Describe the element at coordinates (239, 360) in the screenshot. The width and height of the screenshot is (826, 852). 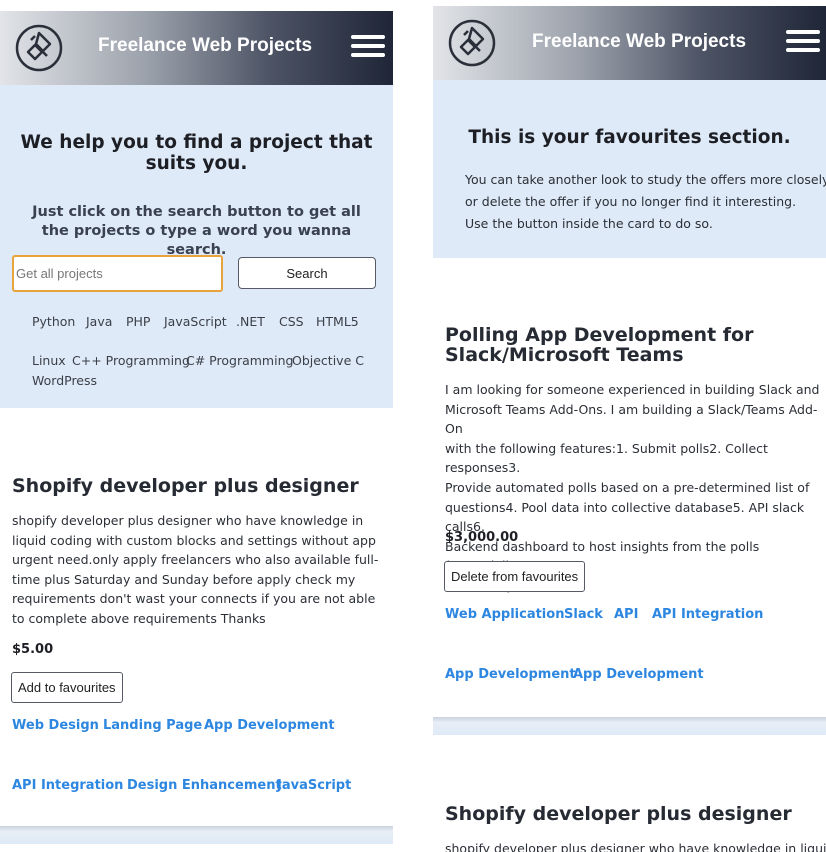
I see `language-filter-csharp: C# Programming` at that location.